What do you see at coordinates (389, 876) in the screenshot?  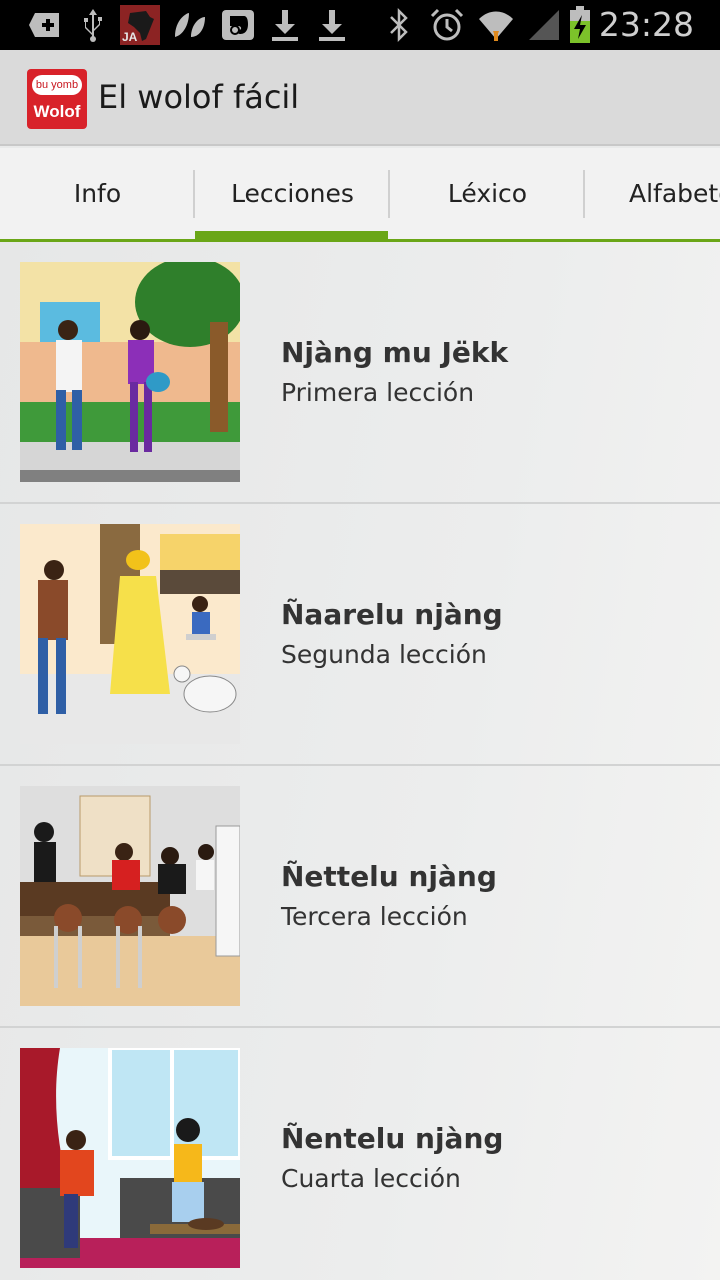 I see `lesson-title: Ñettelu njàng` at bounding box center [389, 876].